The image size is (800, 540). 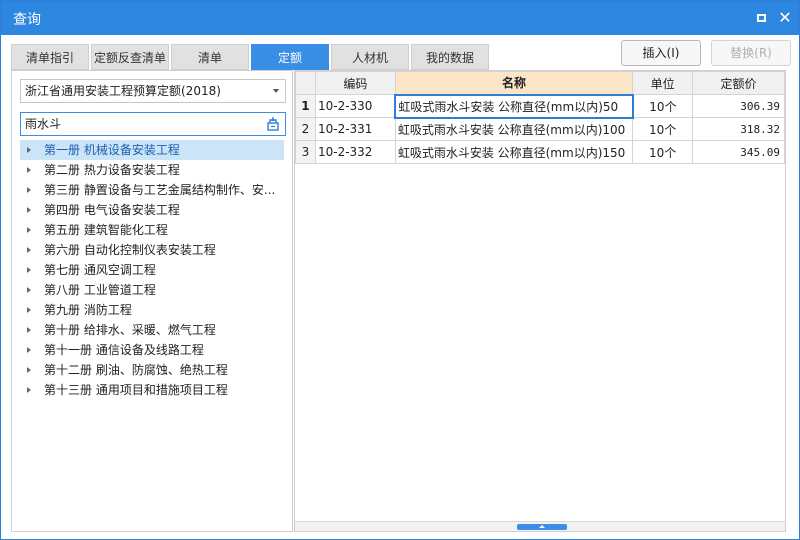 I want to click on window-title: 查询, so click(x=27, y=20).